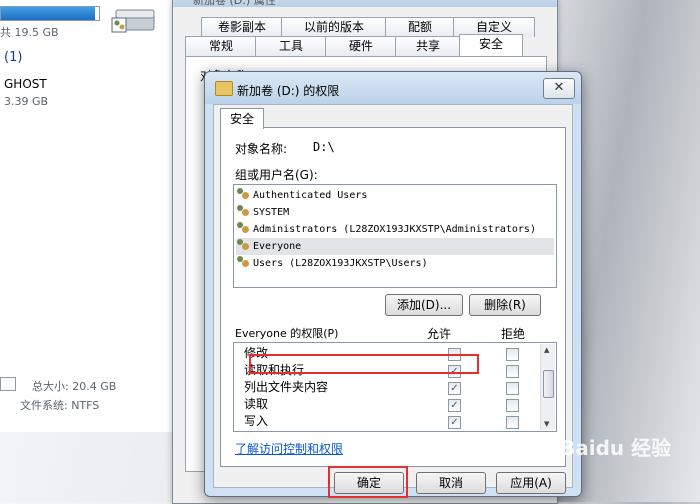 The height and width of the screenshot is (504, 700). I want to click on scroll-down-icon: ▼, so click(546, 424).